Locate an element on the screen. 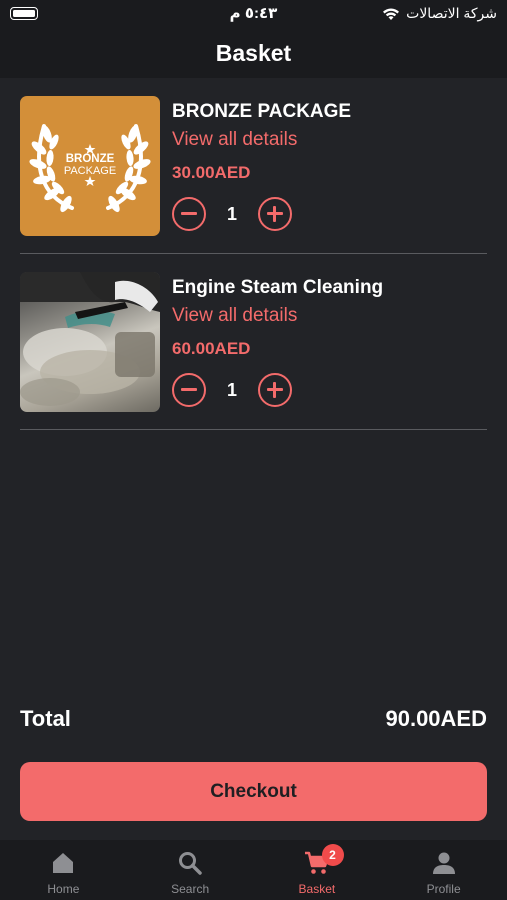  thumbnail-text-line2: PACKAGE is located at coordinates (90, 171).